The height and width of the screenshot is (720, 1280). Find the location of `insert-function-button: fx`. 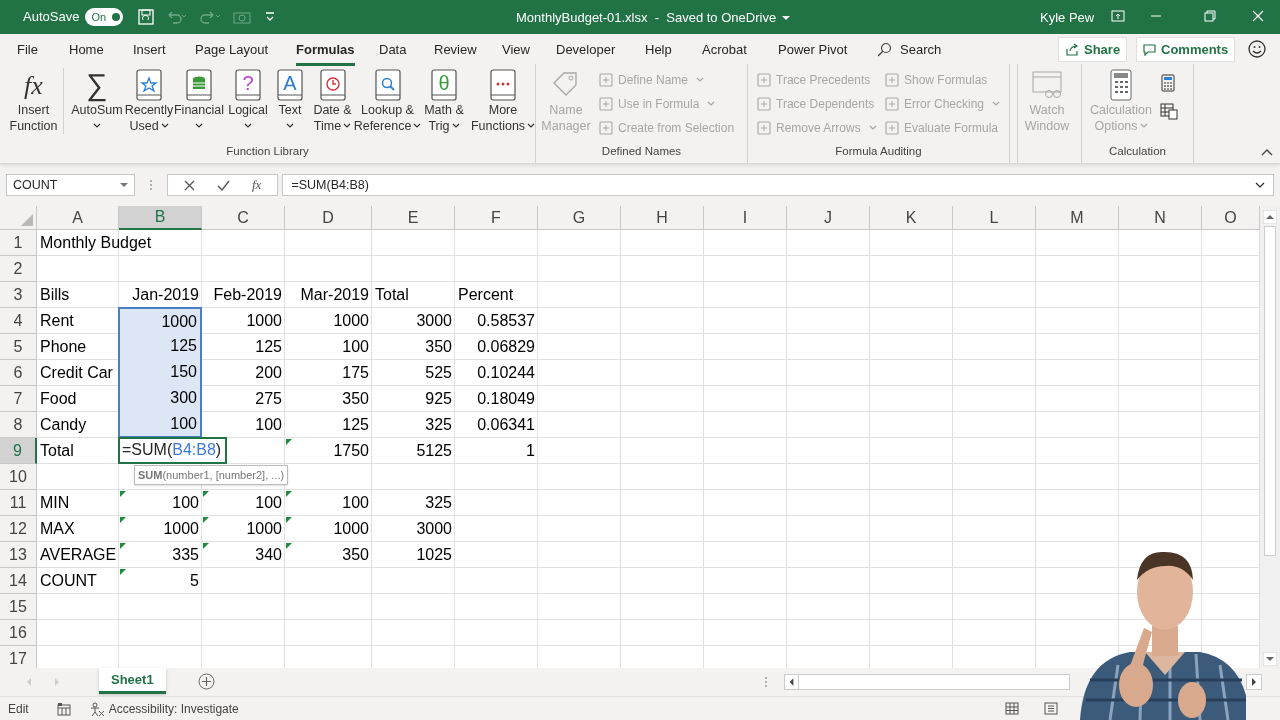

insert-function-button: fx is located at coordinates (257, 185).